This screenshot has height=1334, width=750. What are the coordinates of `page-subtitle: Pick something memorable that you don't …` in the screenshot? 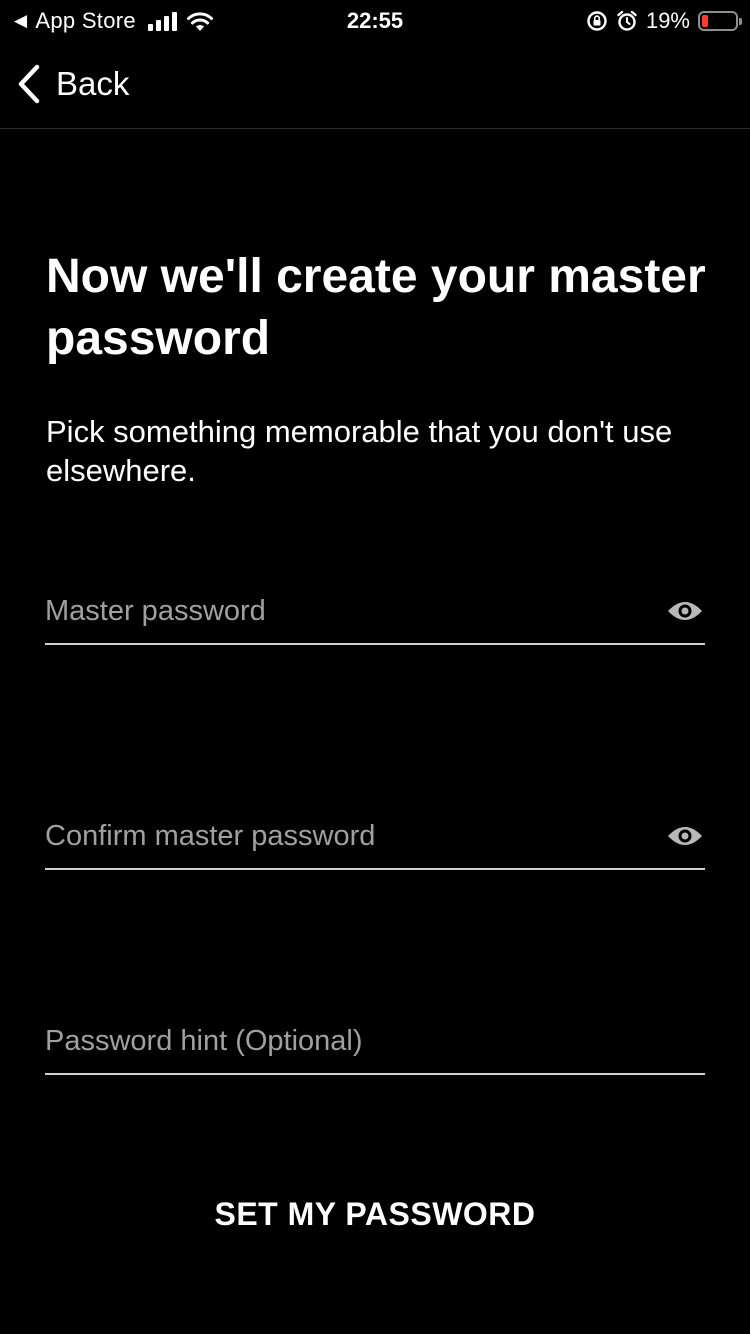 It's located at (359, 451).